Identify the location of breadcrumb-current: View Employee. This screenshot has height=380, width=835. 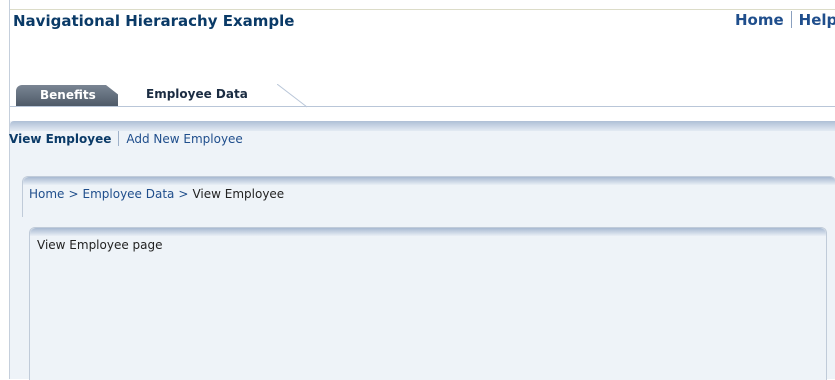
(238, 194).